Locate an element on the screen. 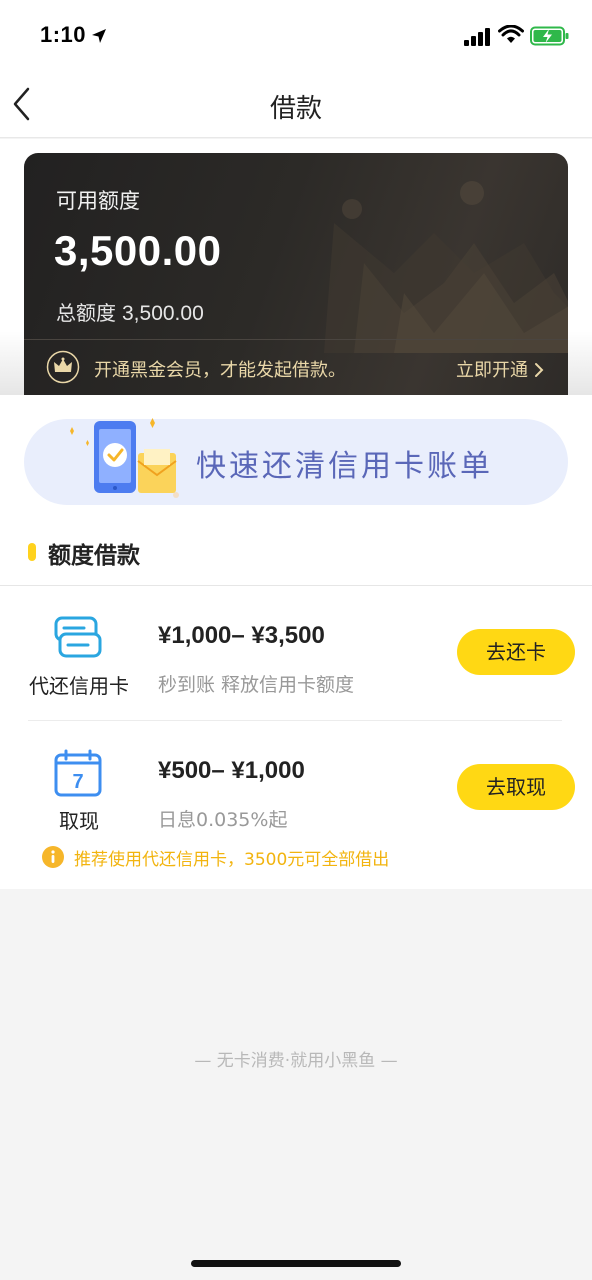  footer-slogan: — 无卡消费·就用小黑鱼 — is located at coordinates (296, 1061).